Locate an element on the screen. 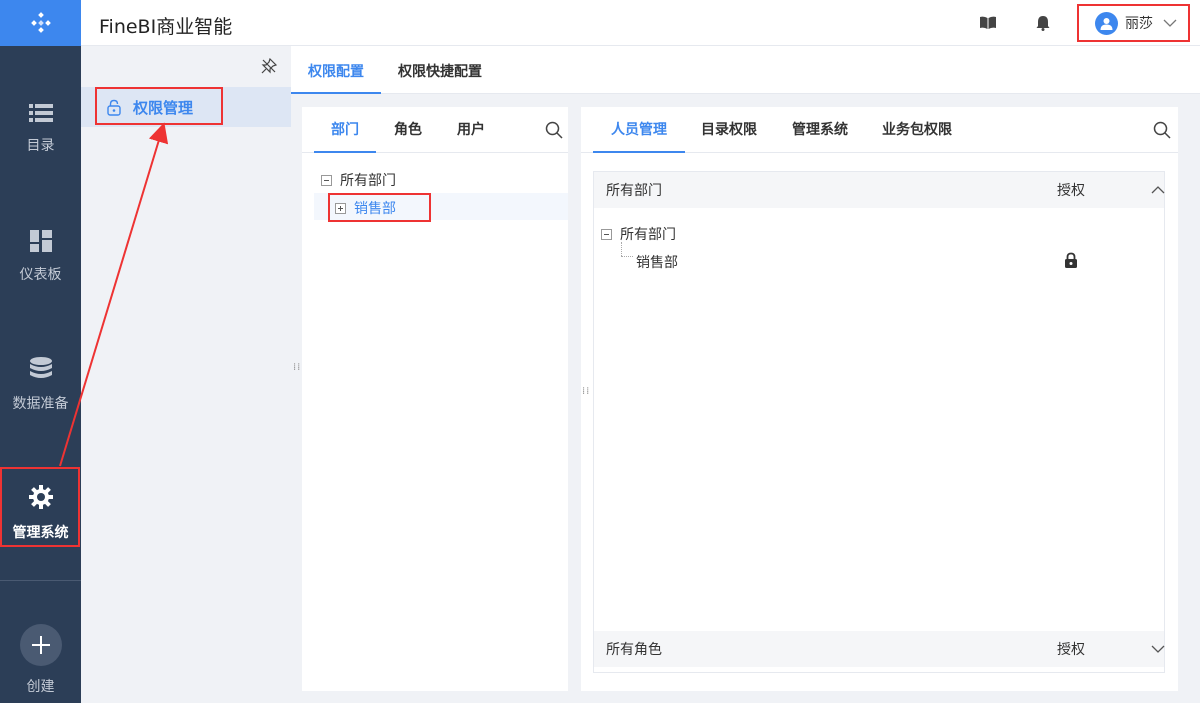 The height and width of the screenshot is (703, 1200). avatar is located at coordinates (1106, 23).